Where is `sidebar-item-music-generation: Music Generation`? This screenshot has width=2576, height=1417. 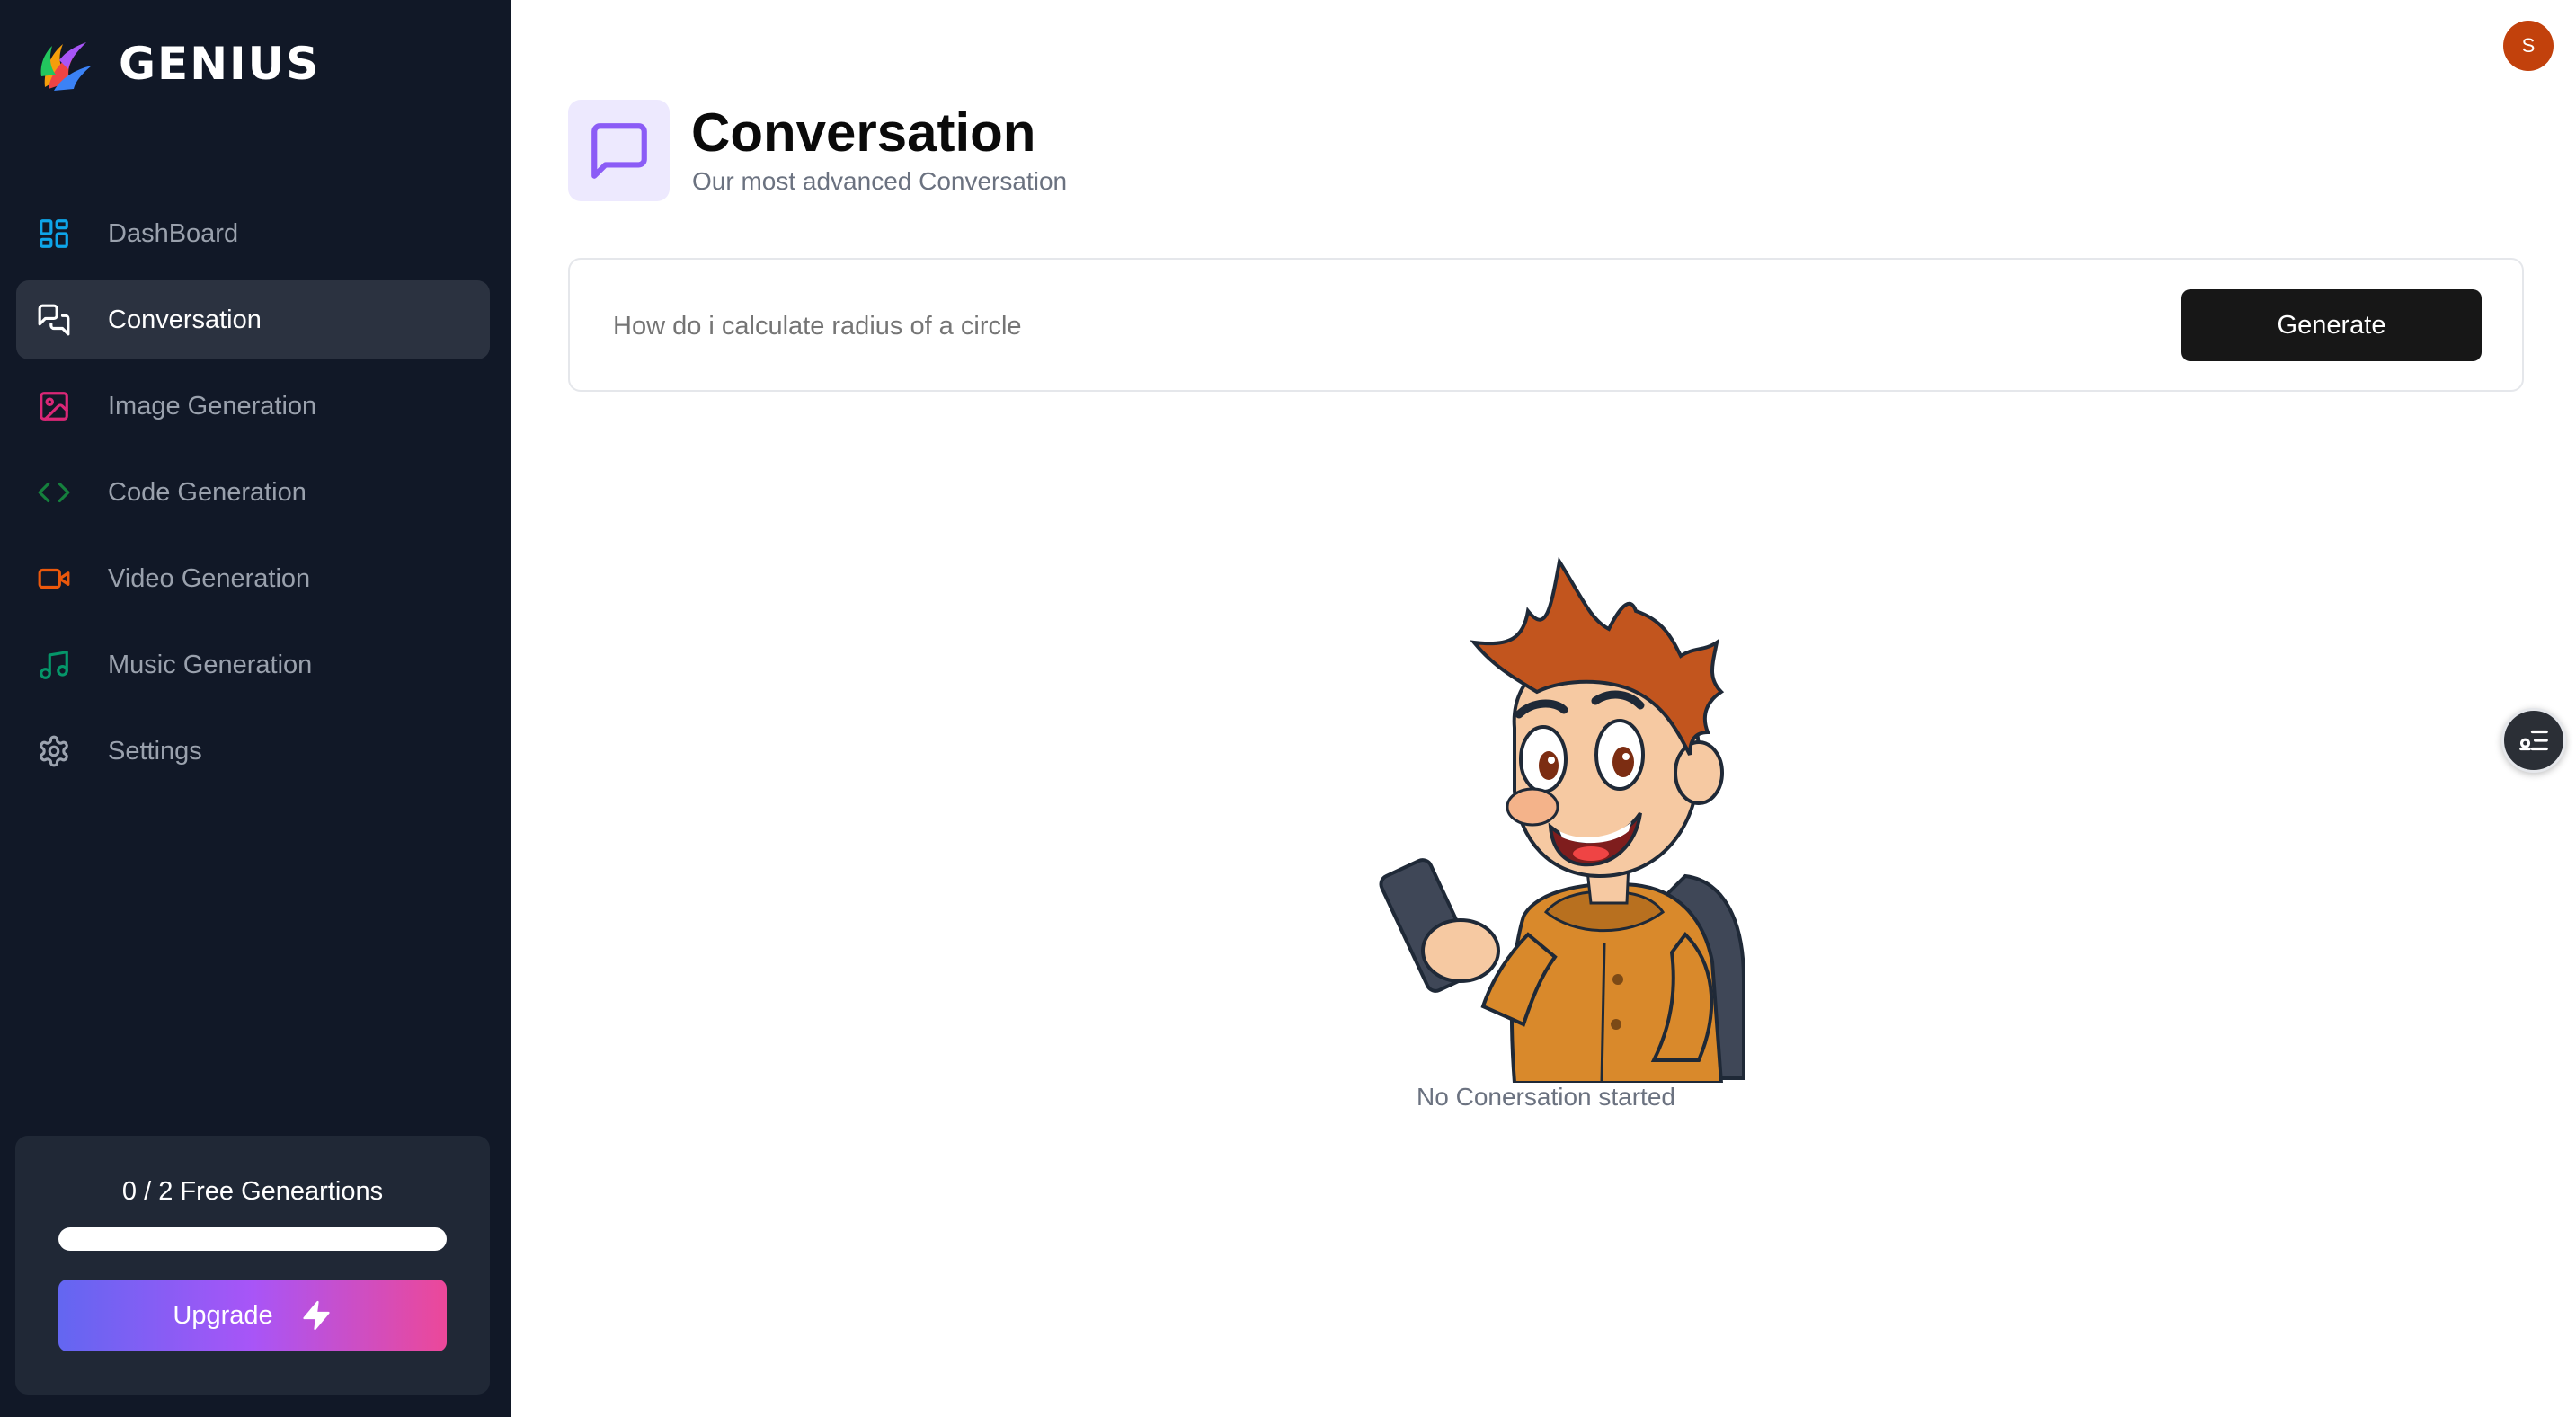 sidebar-item-music-generation: Music Generation is located at coordinates (253, 664).